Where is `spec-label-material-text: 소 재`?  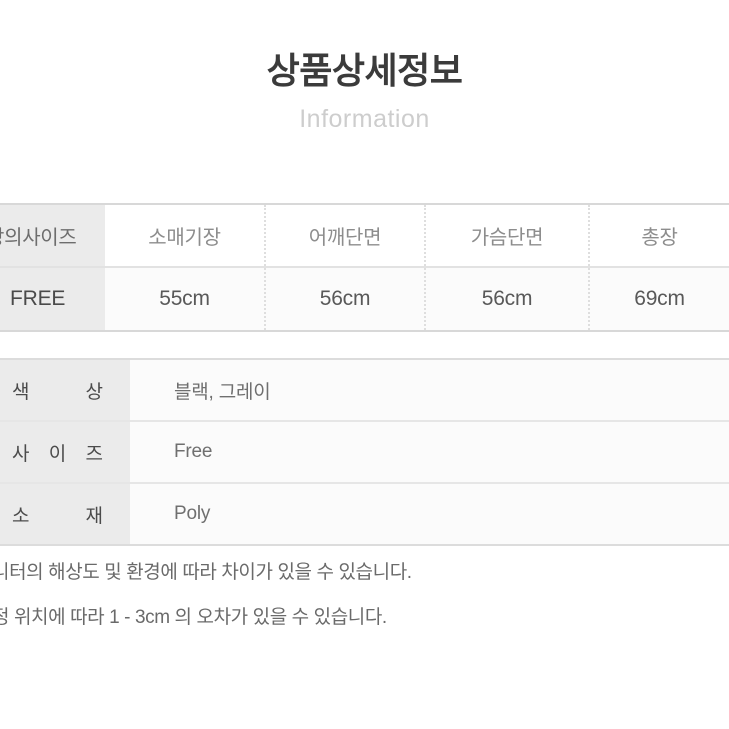 spec-label-material-text: 소 재 is located at coordinates (58, 514).